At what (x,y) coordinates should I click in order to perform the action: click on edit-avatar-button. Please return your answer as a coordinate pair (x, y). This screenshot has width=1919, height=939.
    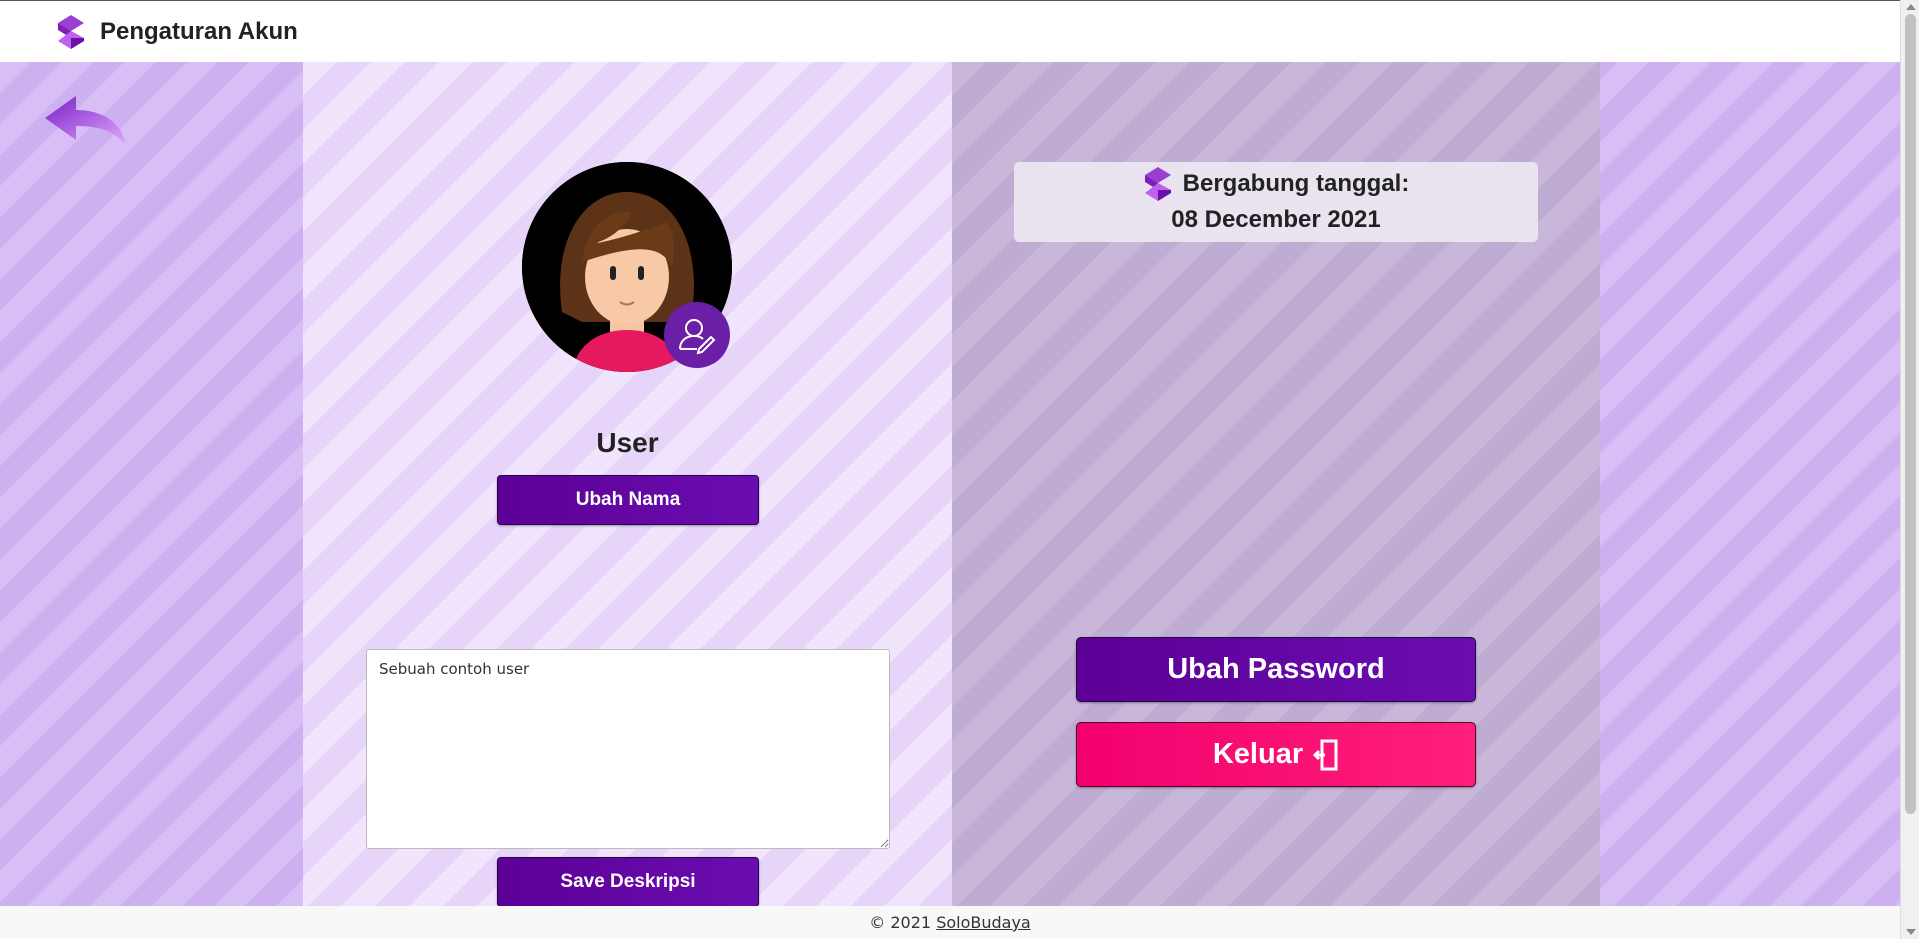
    Looking at the image, I should click on (697, 335).